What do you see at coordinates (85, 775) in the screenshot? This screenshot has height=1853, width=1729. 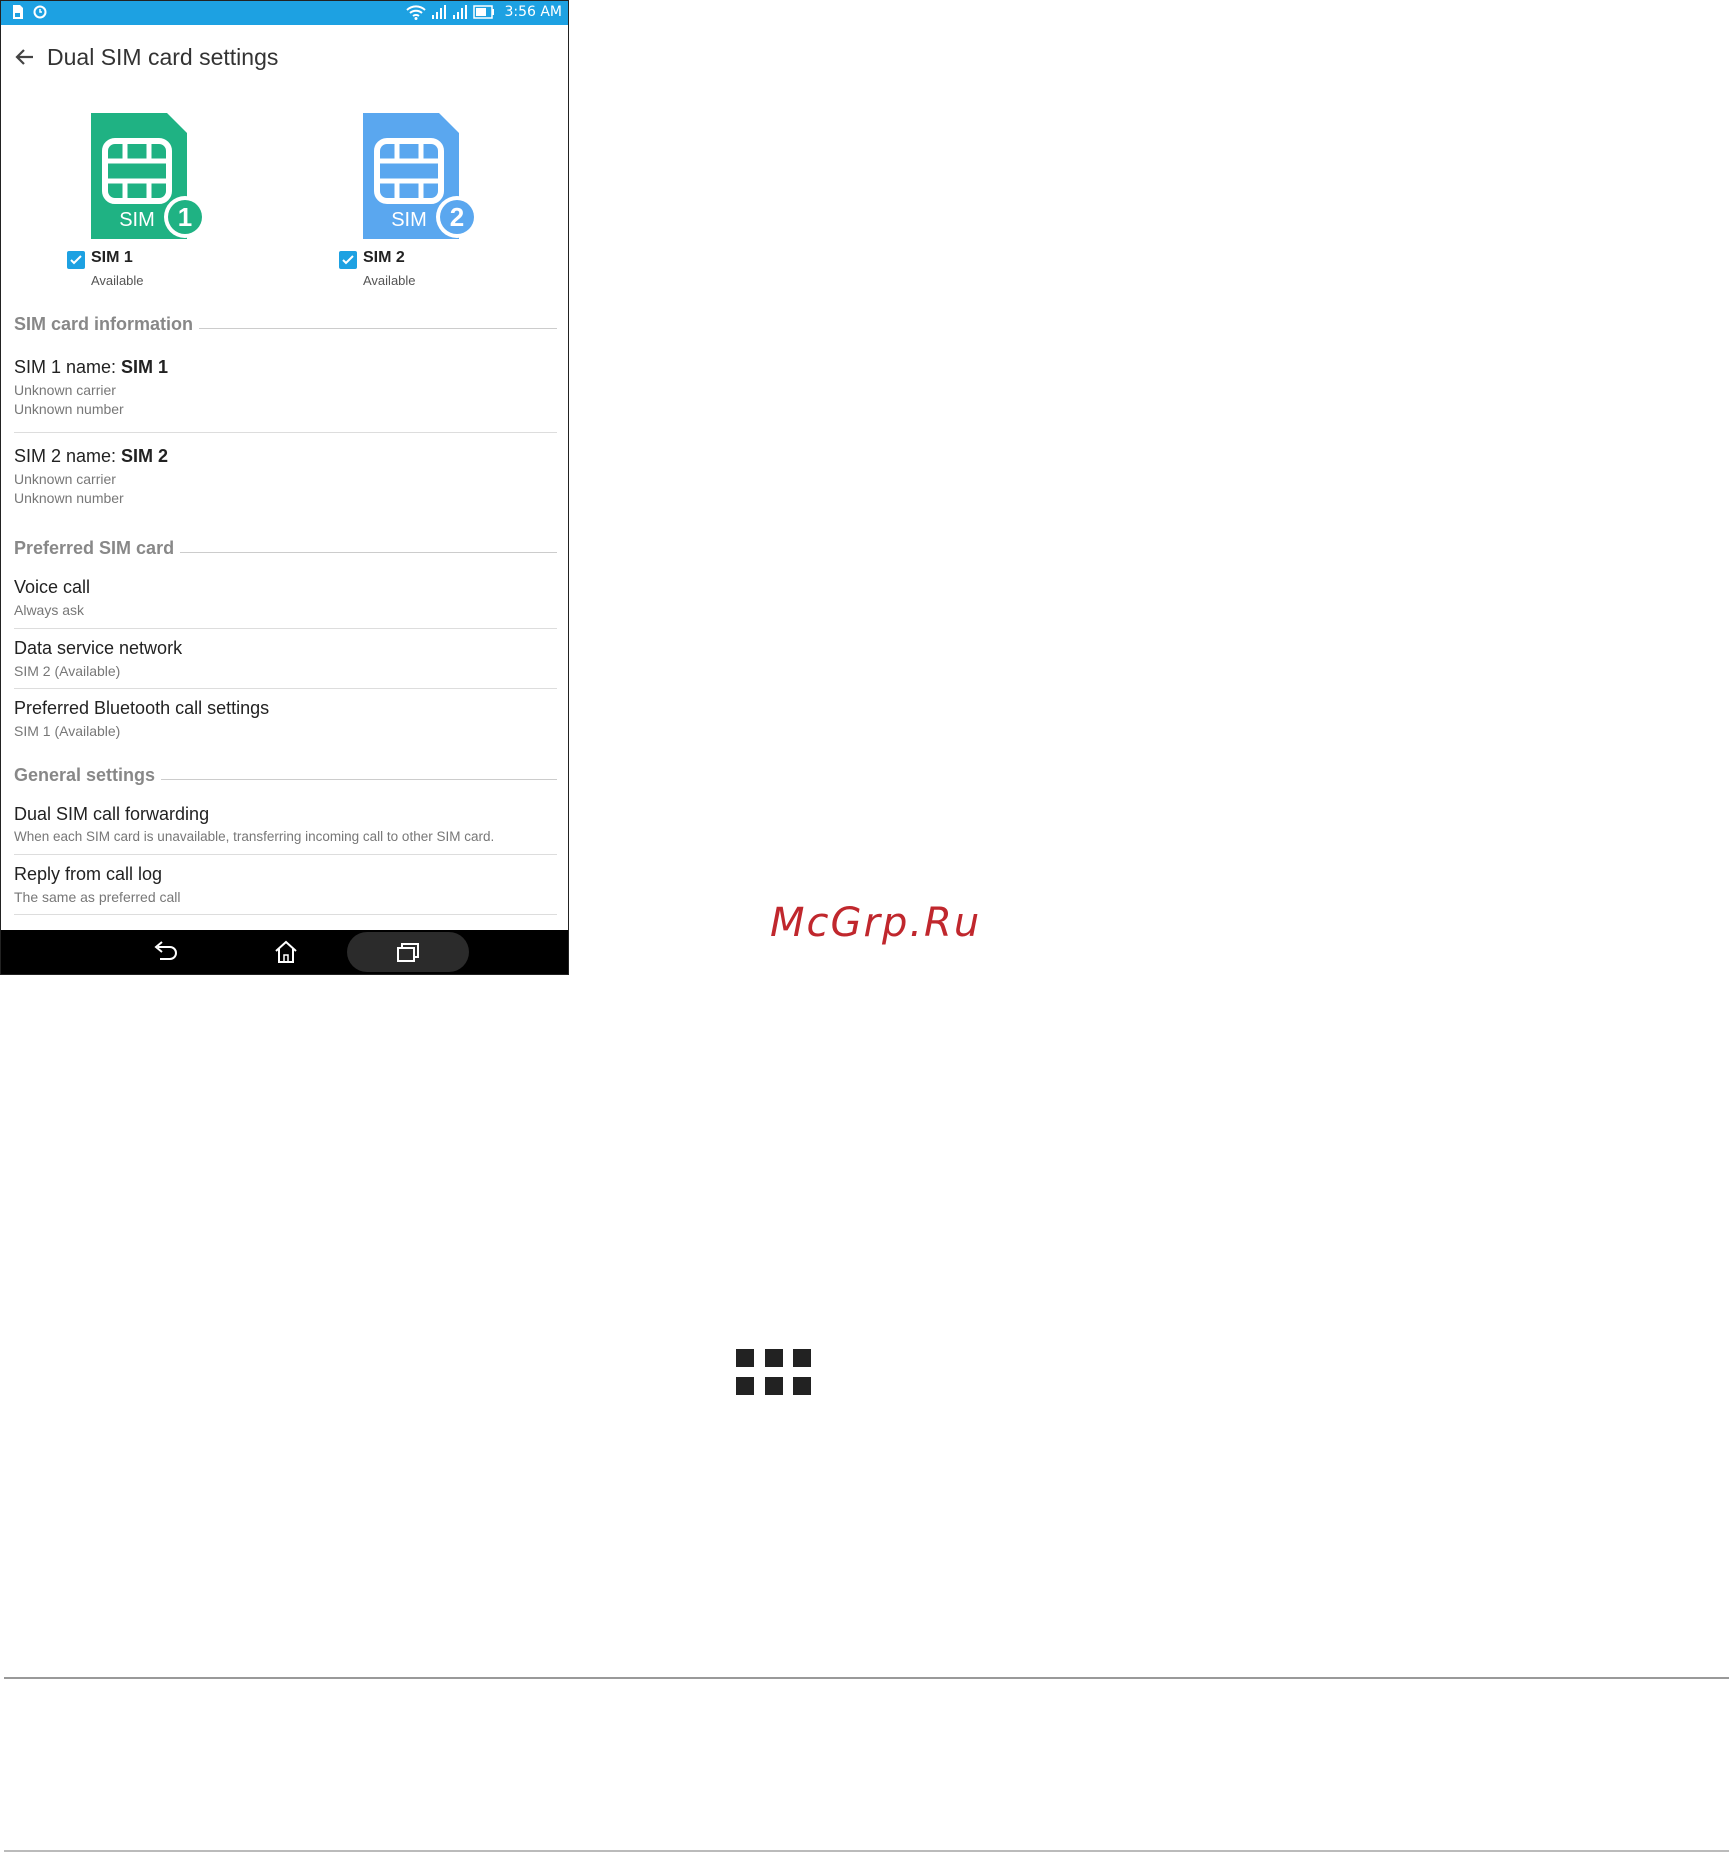 I see `section-header-label: General settings` at bounding box center [85, 775].